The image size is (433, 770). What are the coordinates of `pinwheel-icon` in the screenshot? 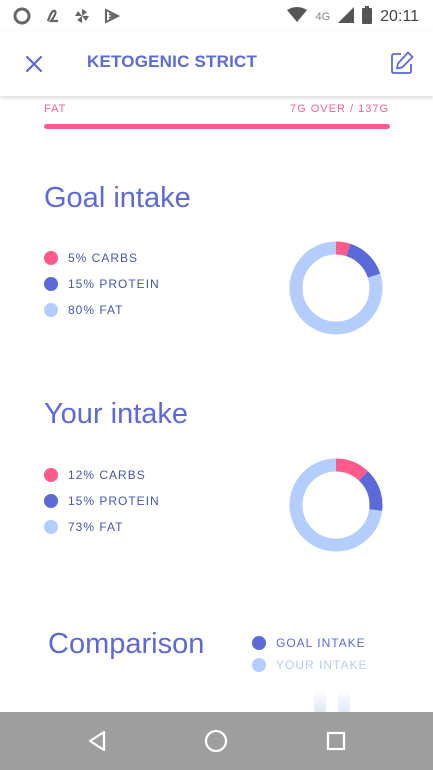 It's located at (82, 16).